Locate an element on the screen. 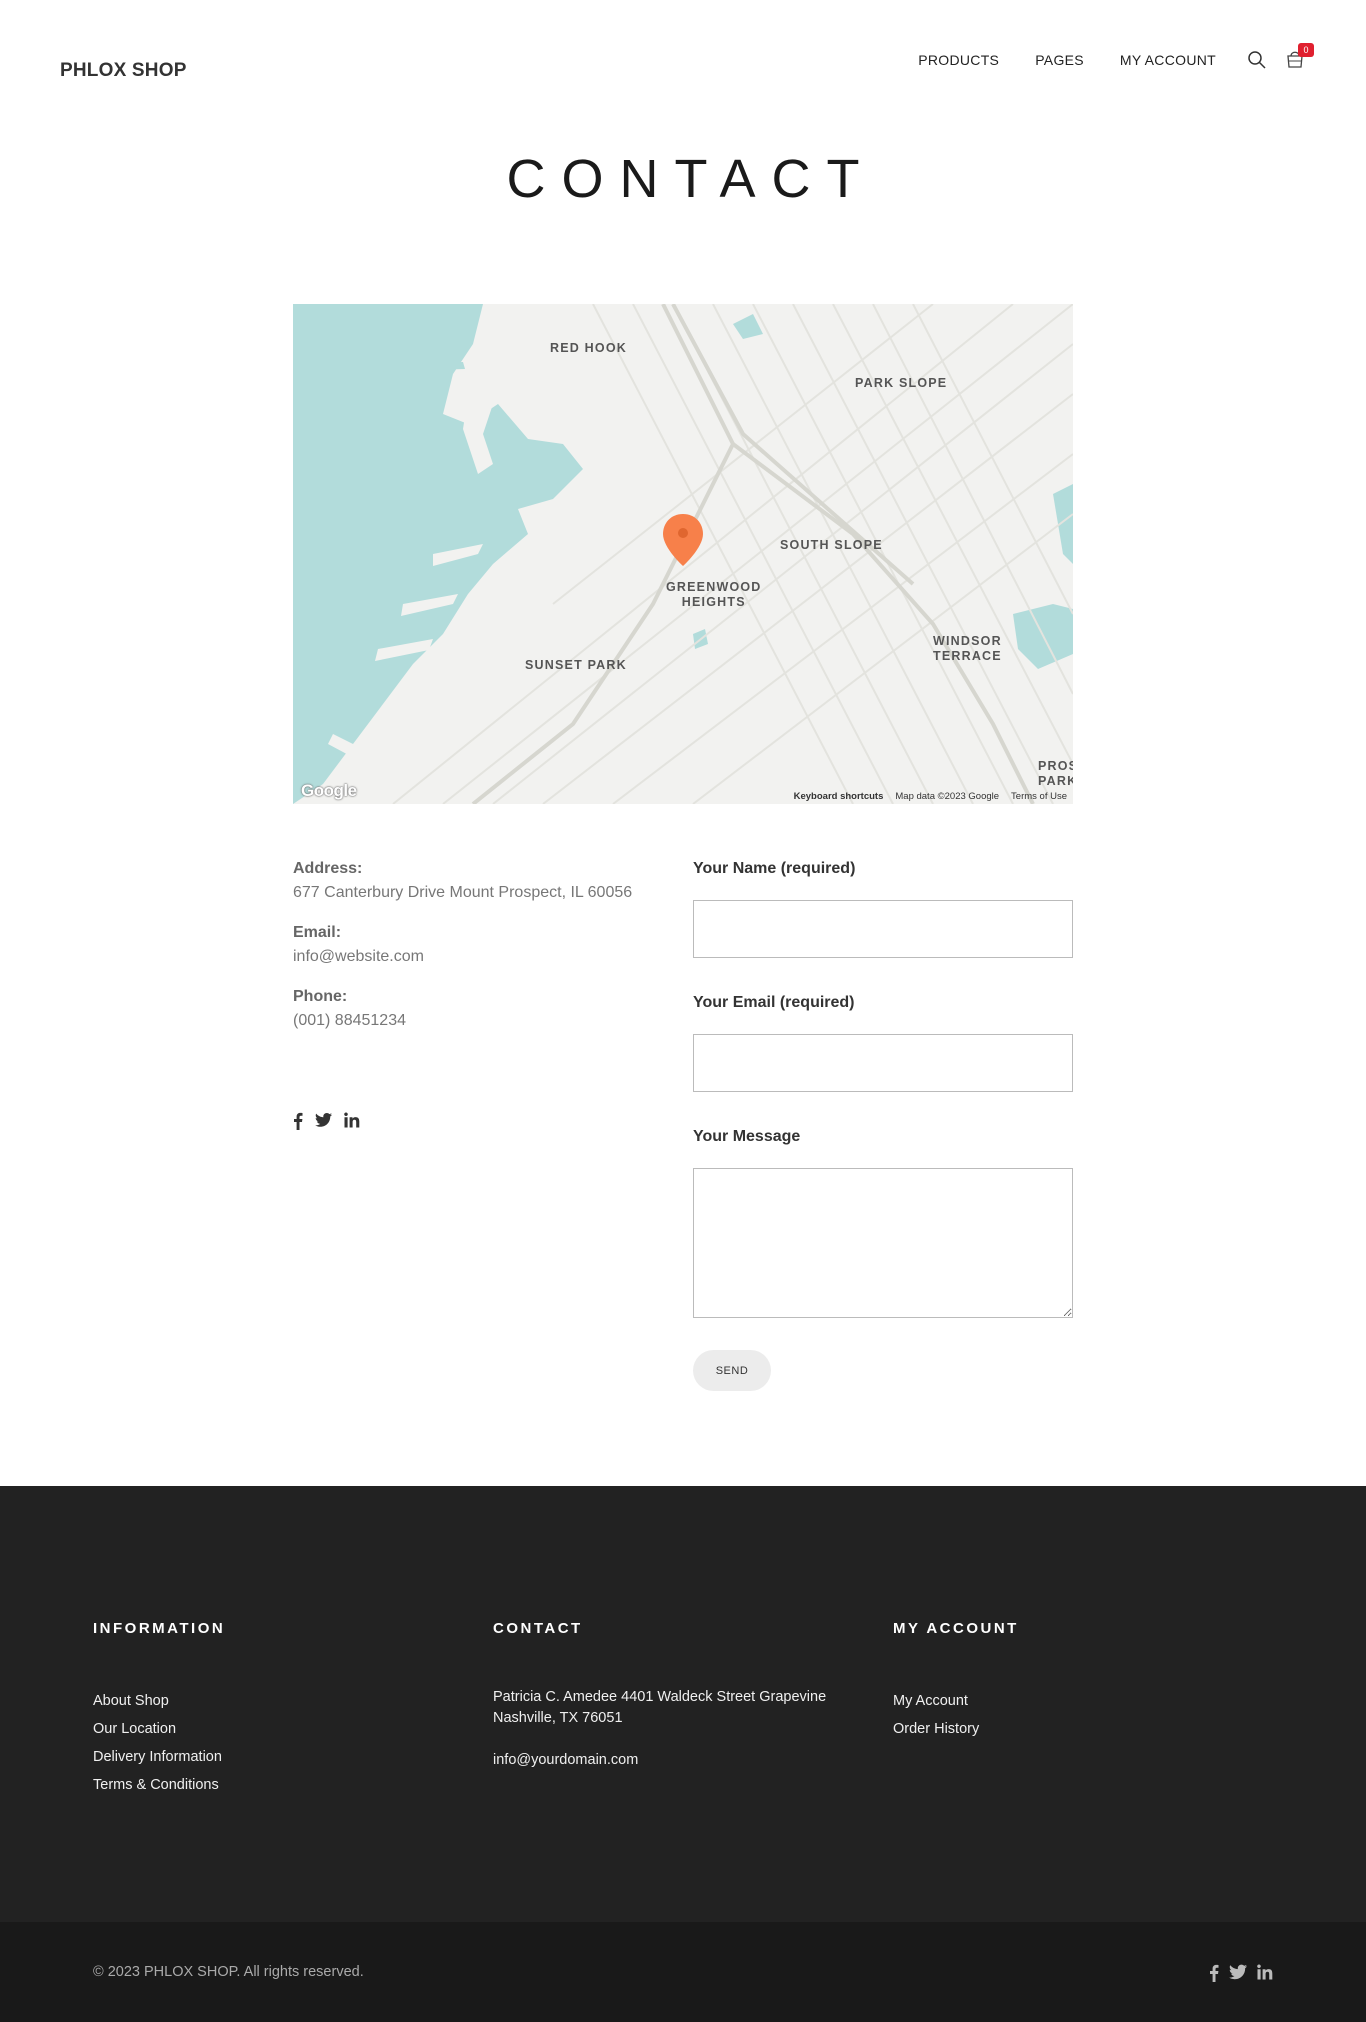 The image size is (1366, 2022). email-value: info@website.com is located at coordinates (358, 956).